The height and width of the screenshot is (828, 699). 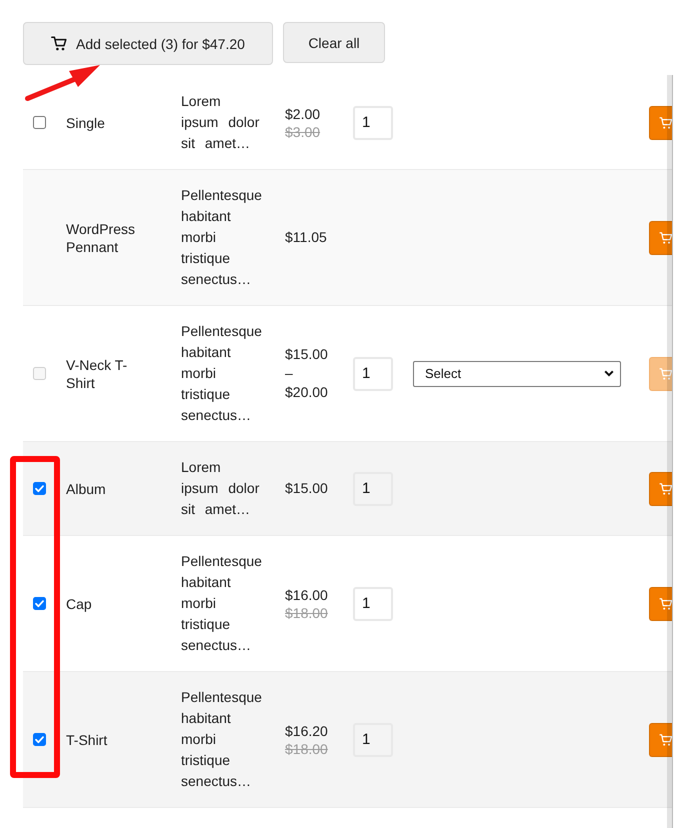 What do you see at coordinates (87, 740) in the screenshot?
I see `product-name: T-Shirt` at bounding box center [87, 740].